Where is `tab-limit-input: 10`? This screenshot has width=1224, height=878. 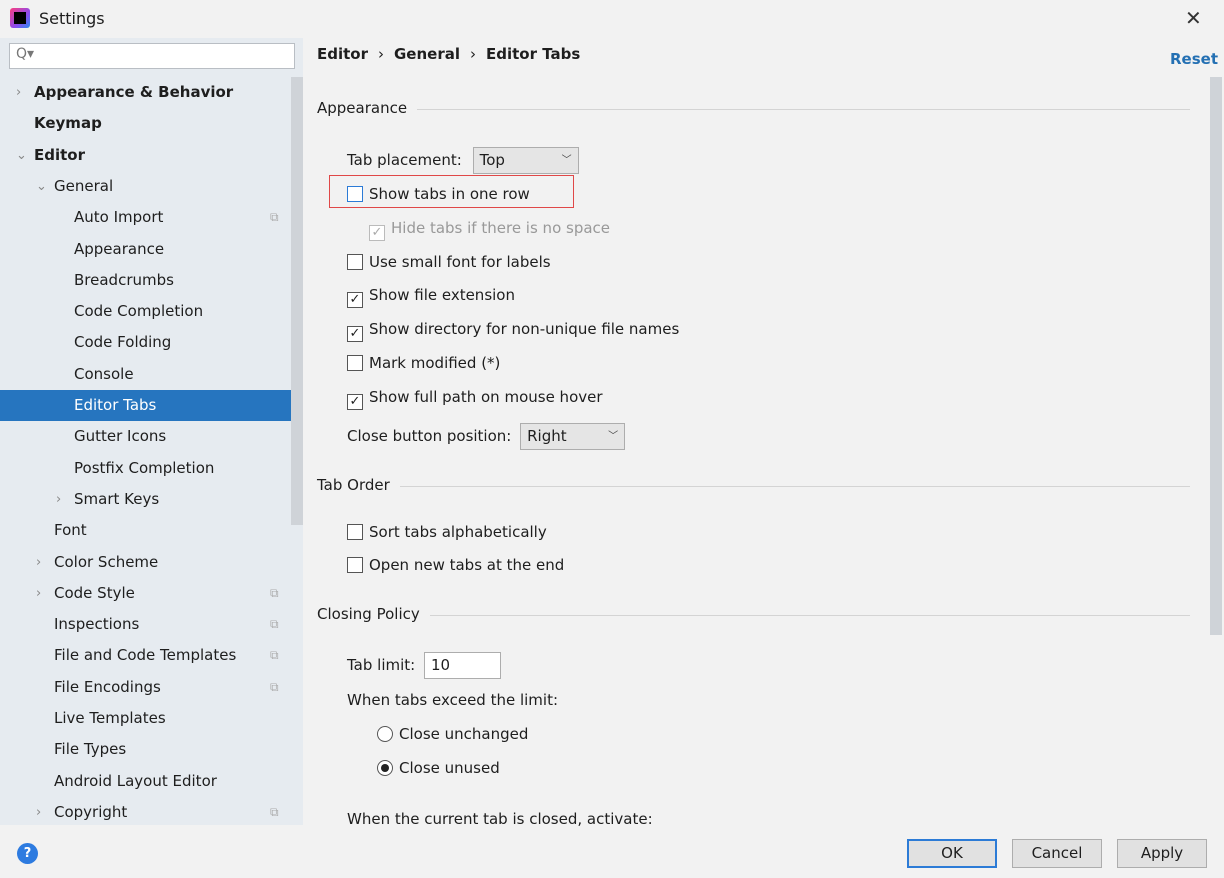
tab-limit-input: 10 is located at coordinates (462, 665).